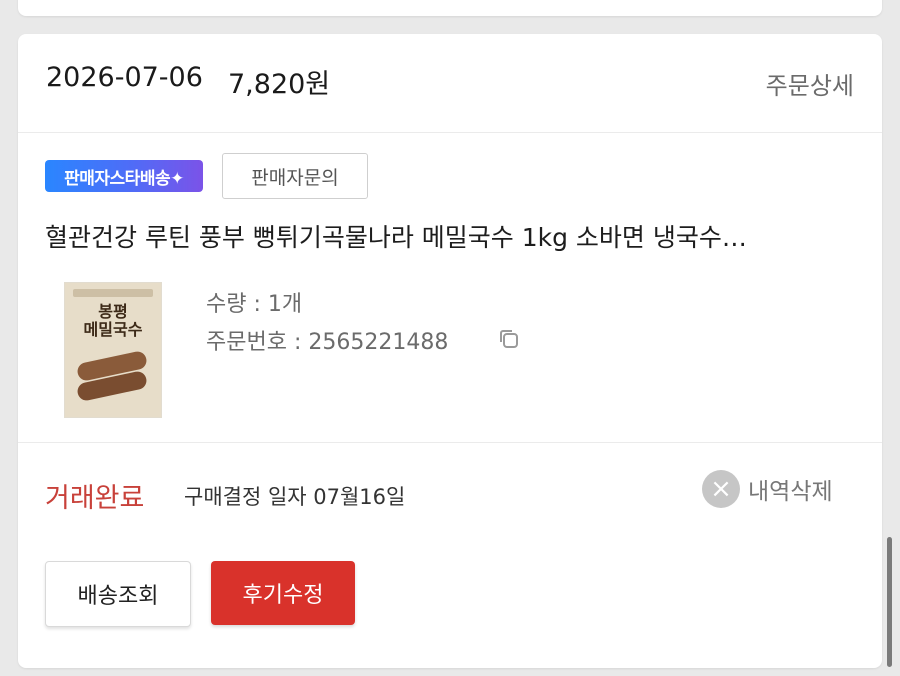  I want to click on order-status: 거래완료, so click(95, 498).